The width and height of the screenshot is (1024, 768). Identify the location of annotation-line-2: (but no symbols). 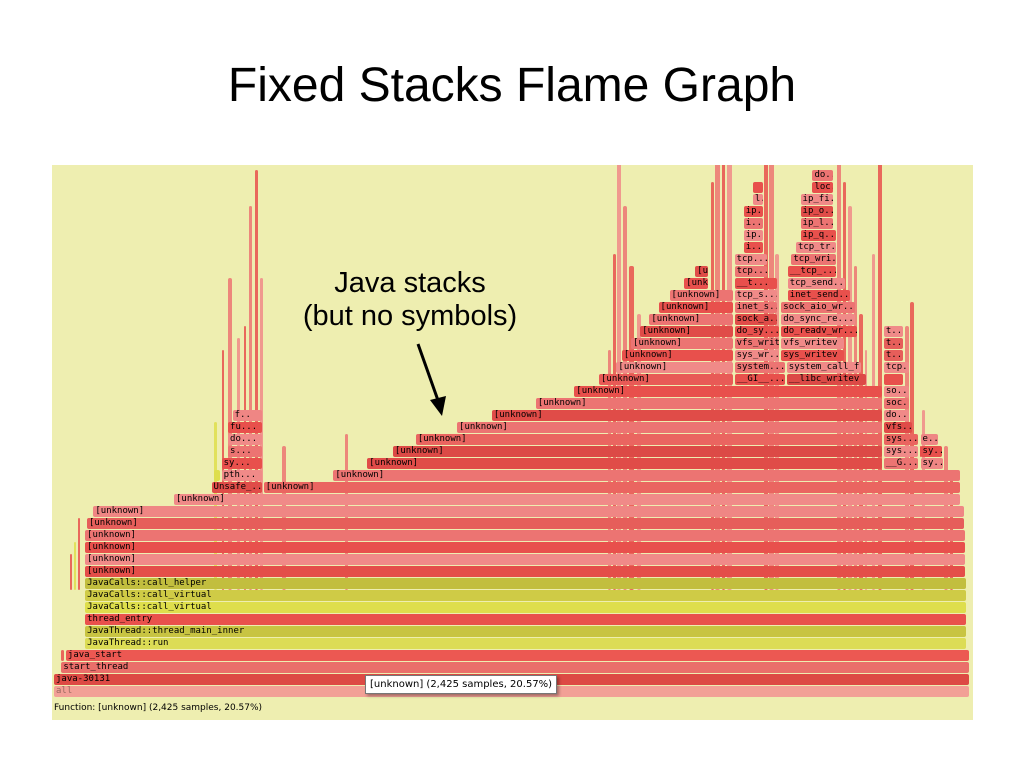
(410, 316).